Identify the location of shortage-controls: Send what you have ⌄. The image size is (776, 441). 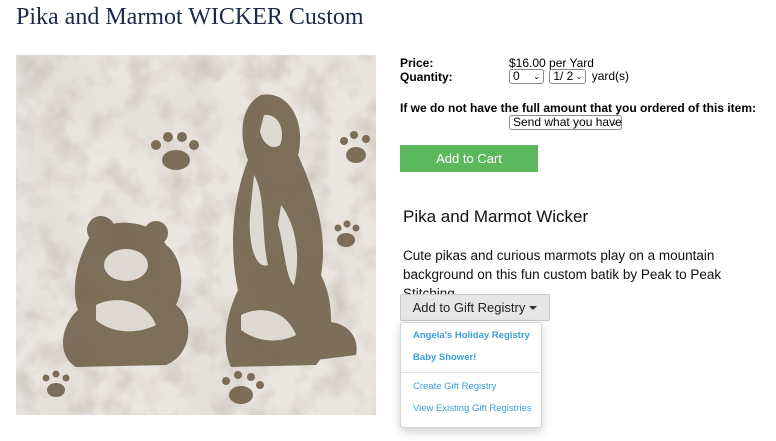
(565, 123).